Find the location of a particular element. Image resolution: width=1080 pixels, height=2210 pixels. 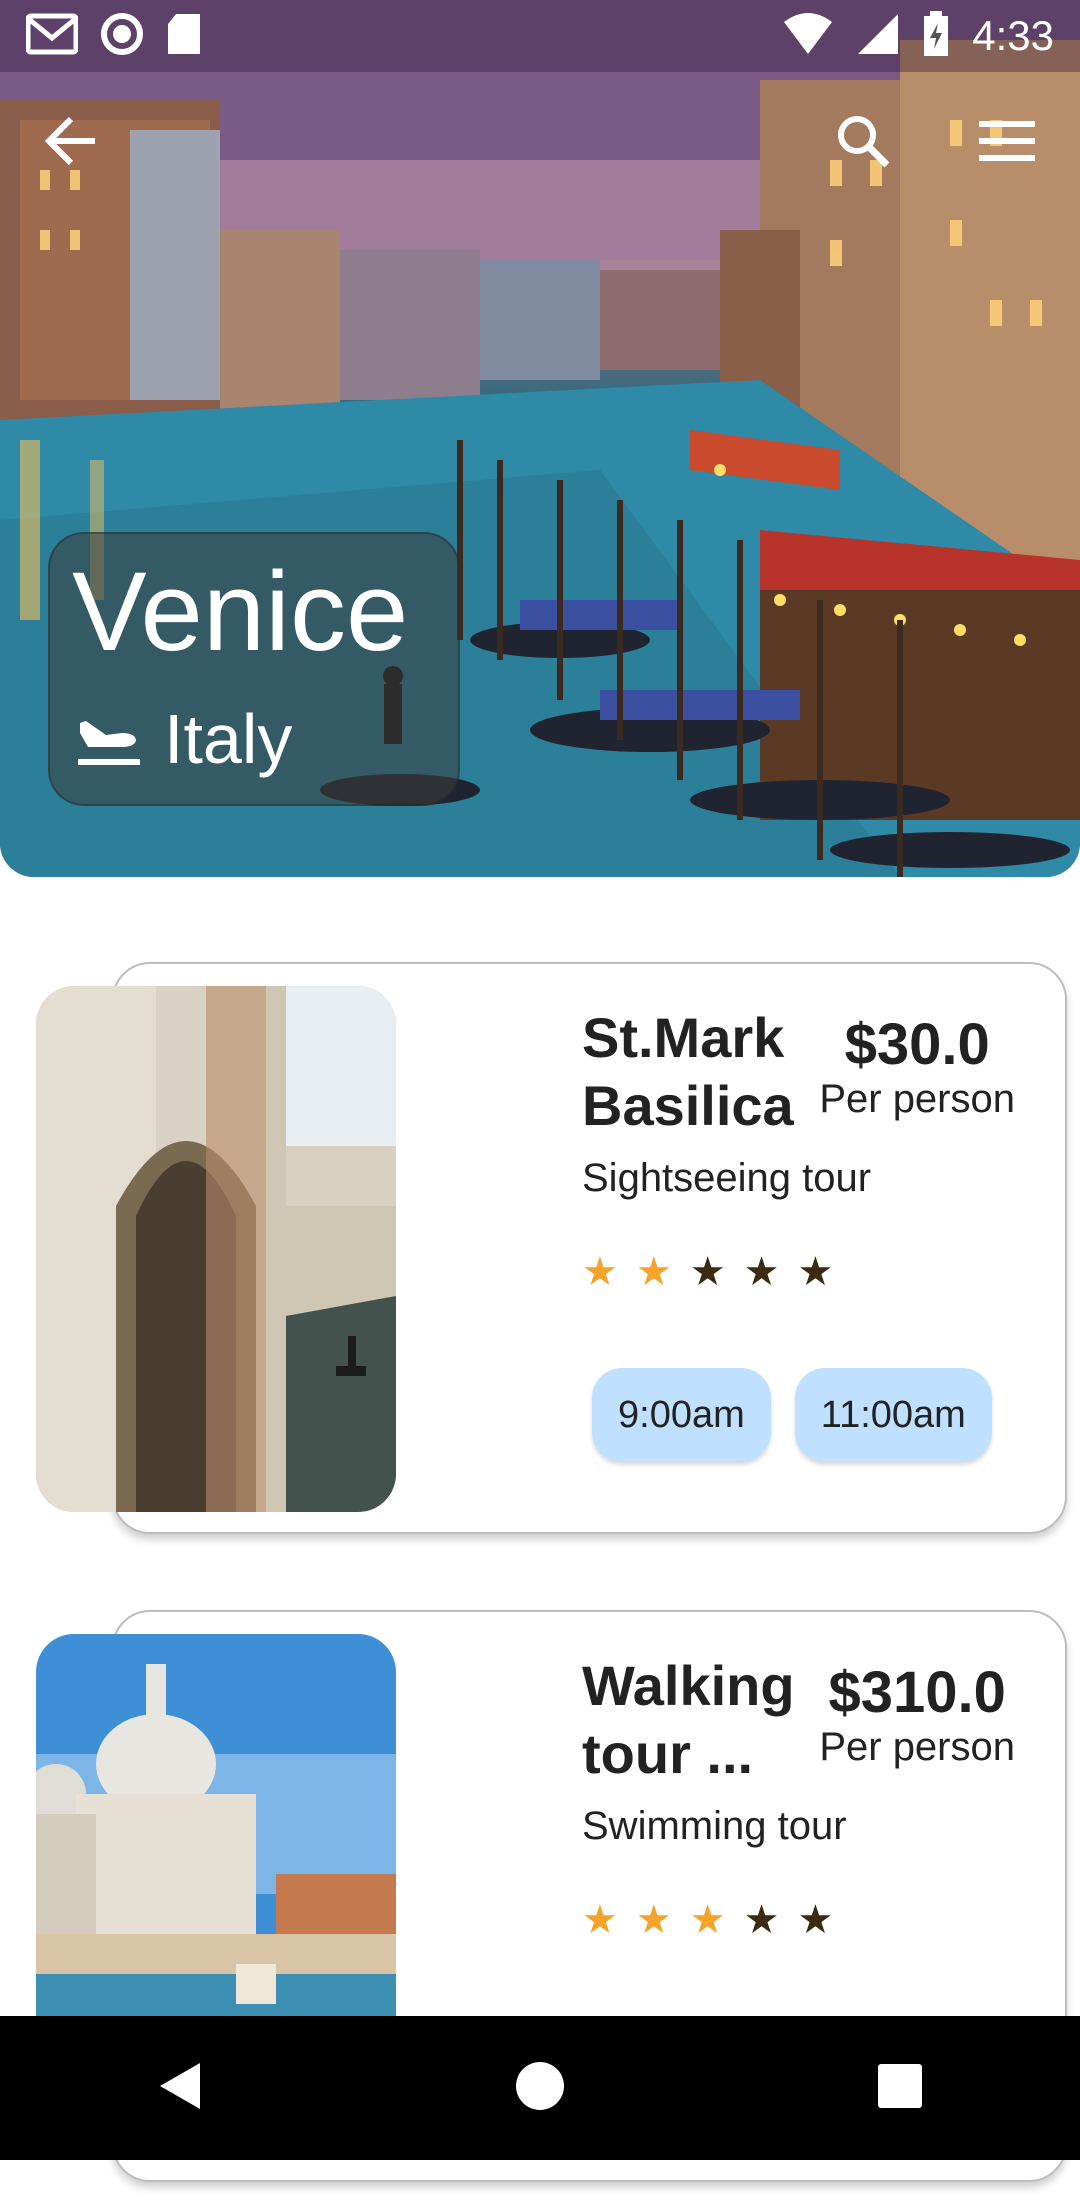

home-circle-icon is located at coordinates (540, 2088).